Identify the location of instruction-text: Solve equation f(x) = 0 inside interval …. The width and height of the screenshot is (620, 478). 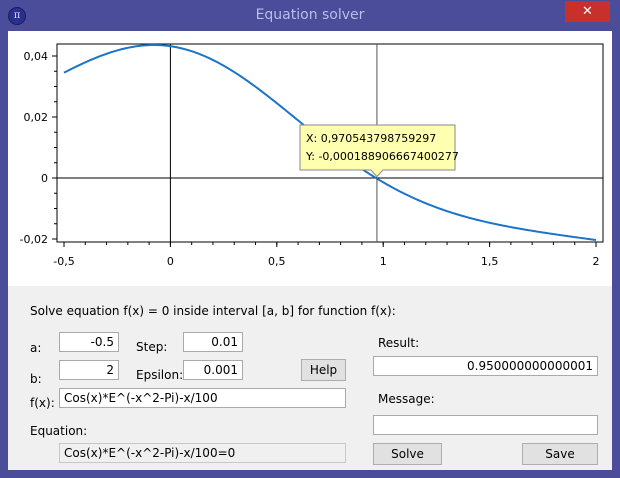
(213, 311).